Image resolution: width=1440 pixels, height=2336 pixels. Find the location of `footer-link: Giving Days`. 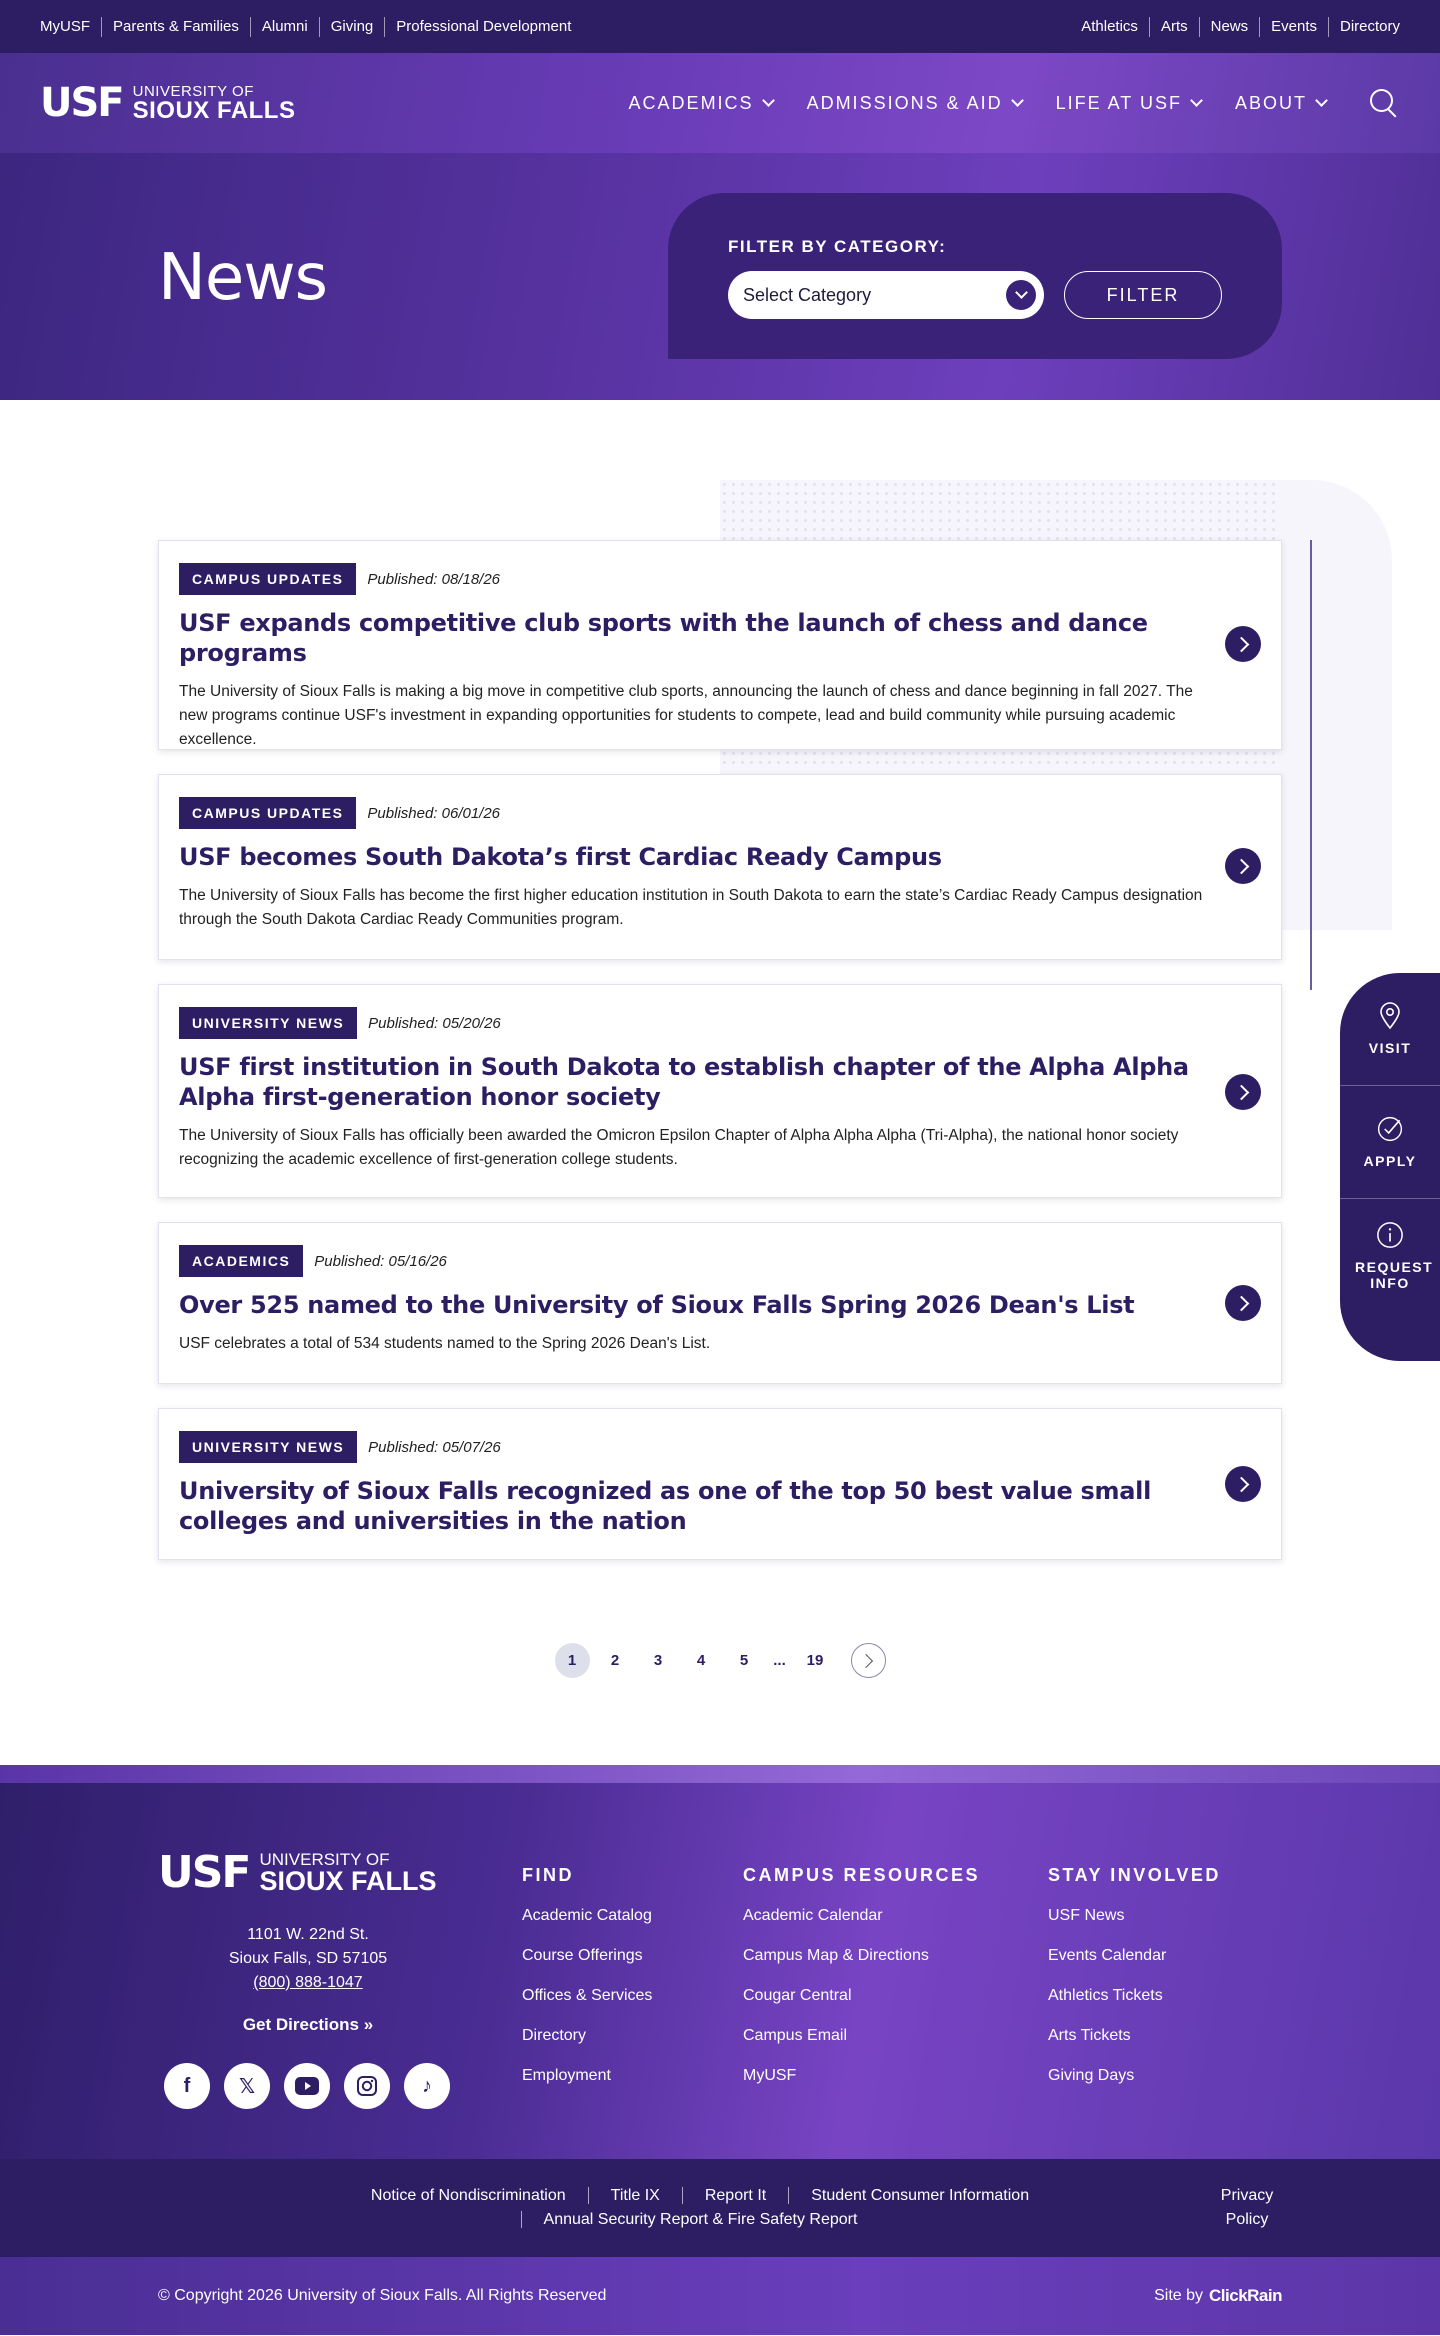

footer-link: Giving Days is located at coordinates (1134, 2076).